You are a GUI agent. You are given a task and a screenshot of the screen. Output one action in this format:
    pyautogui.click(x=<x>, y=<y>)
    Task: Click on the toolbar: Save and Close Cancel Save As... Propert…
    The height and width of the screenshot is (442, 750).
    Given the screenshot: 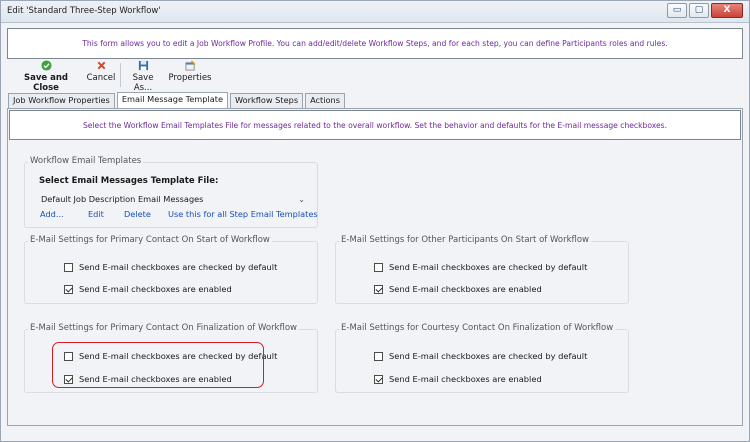 What is the action you would take?
    pyautogui.click(x=375, y=76)
    